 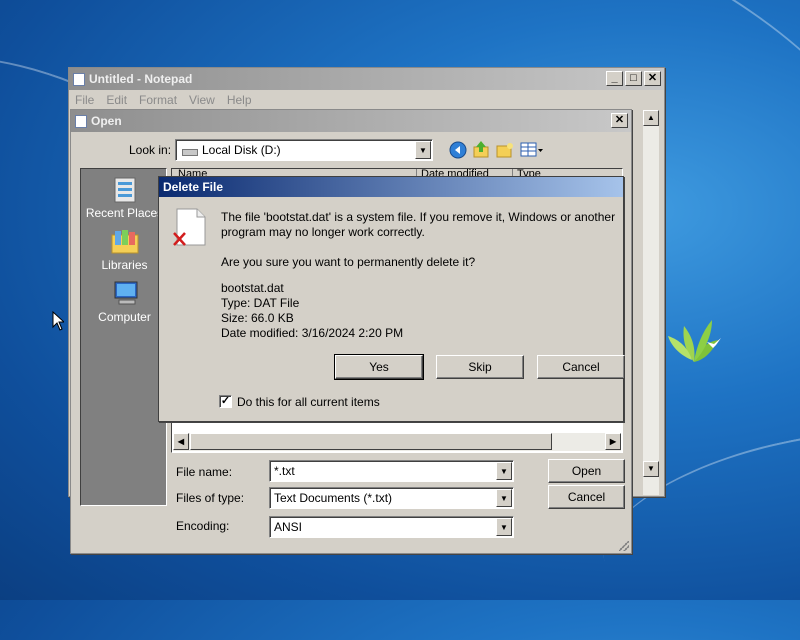 I want to click on computer-icon, so click(x=125, y=293).